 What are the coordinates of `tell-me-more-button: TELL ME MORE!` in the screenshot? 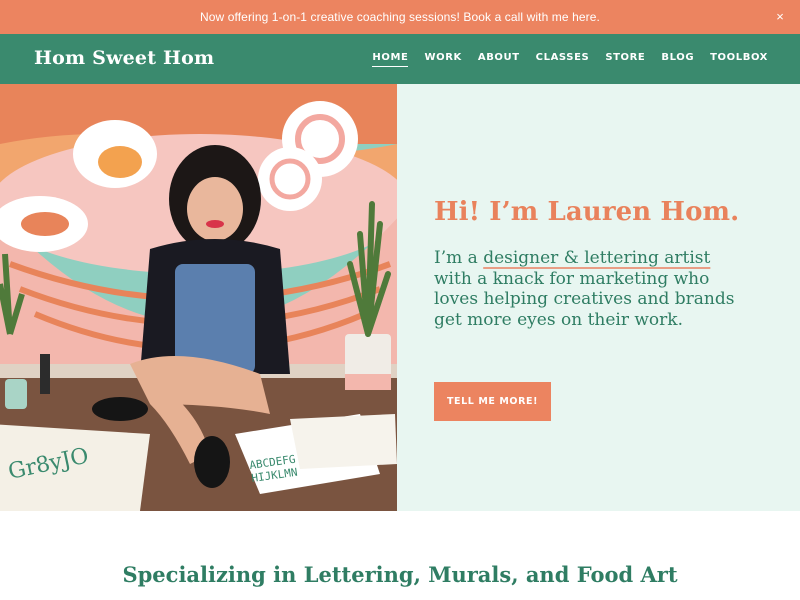 It's located at (492, 401).